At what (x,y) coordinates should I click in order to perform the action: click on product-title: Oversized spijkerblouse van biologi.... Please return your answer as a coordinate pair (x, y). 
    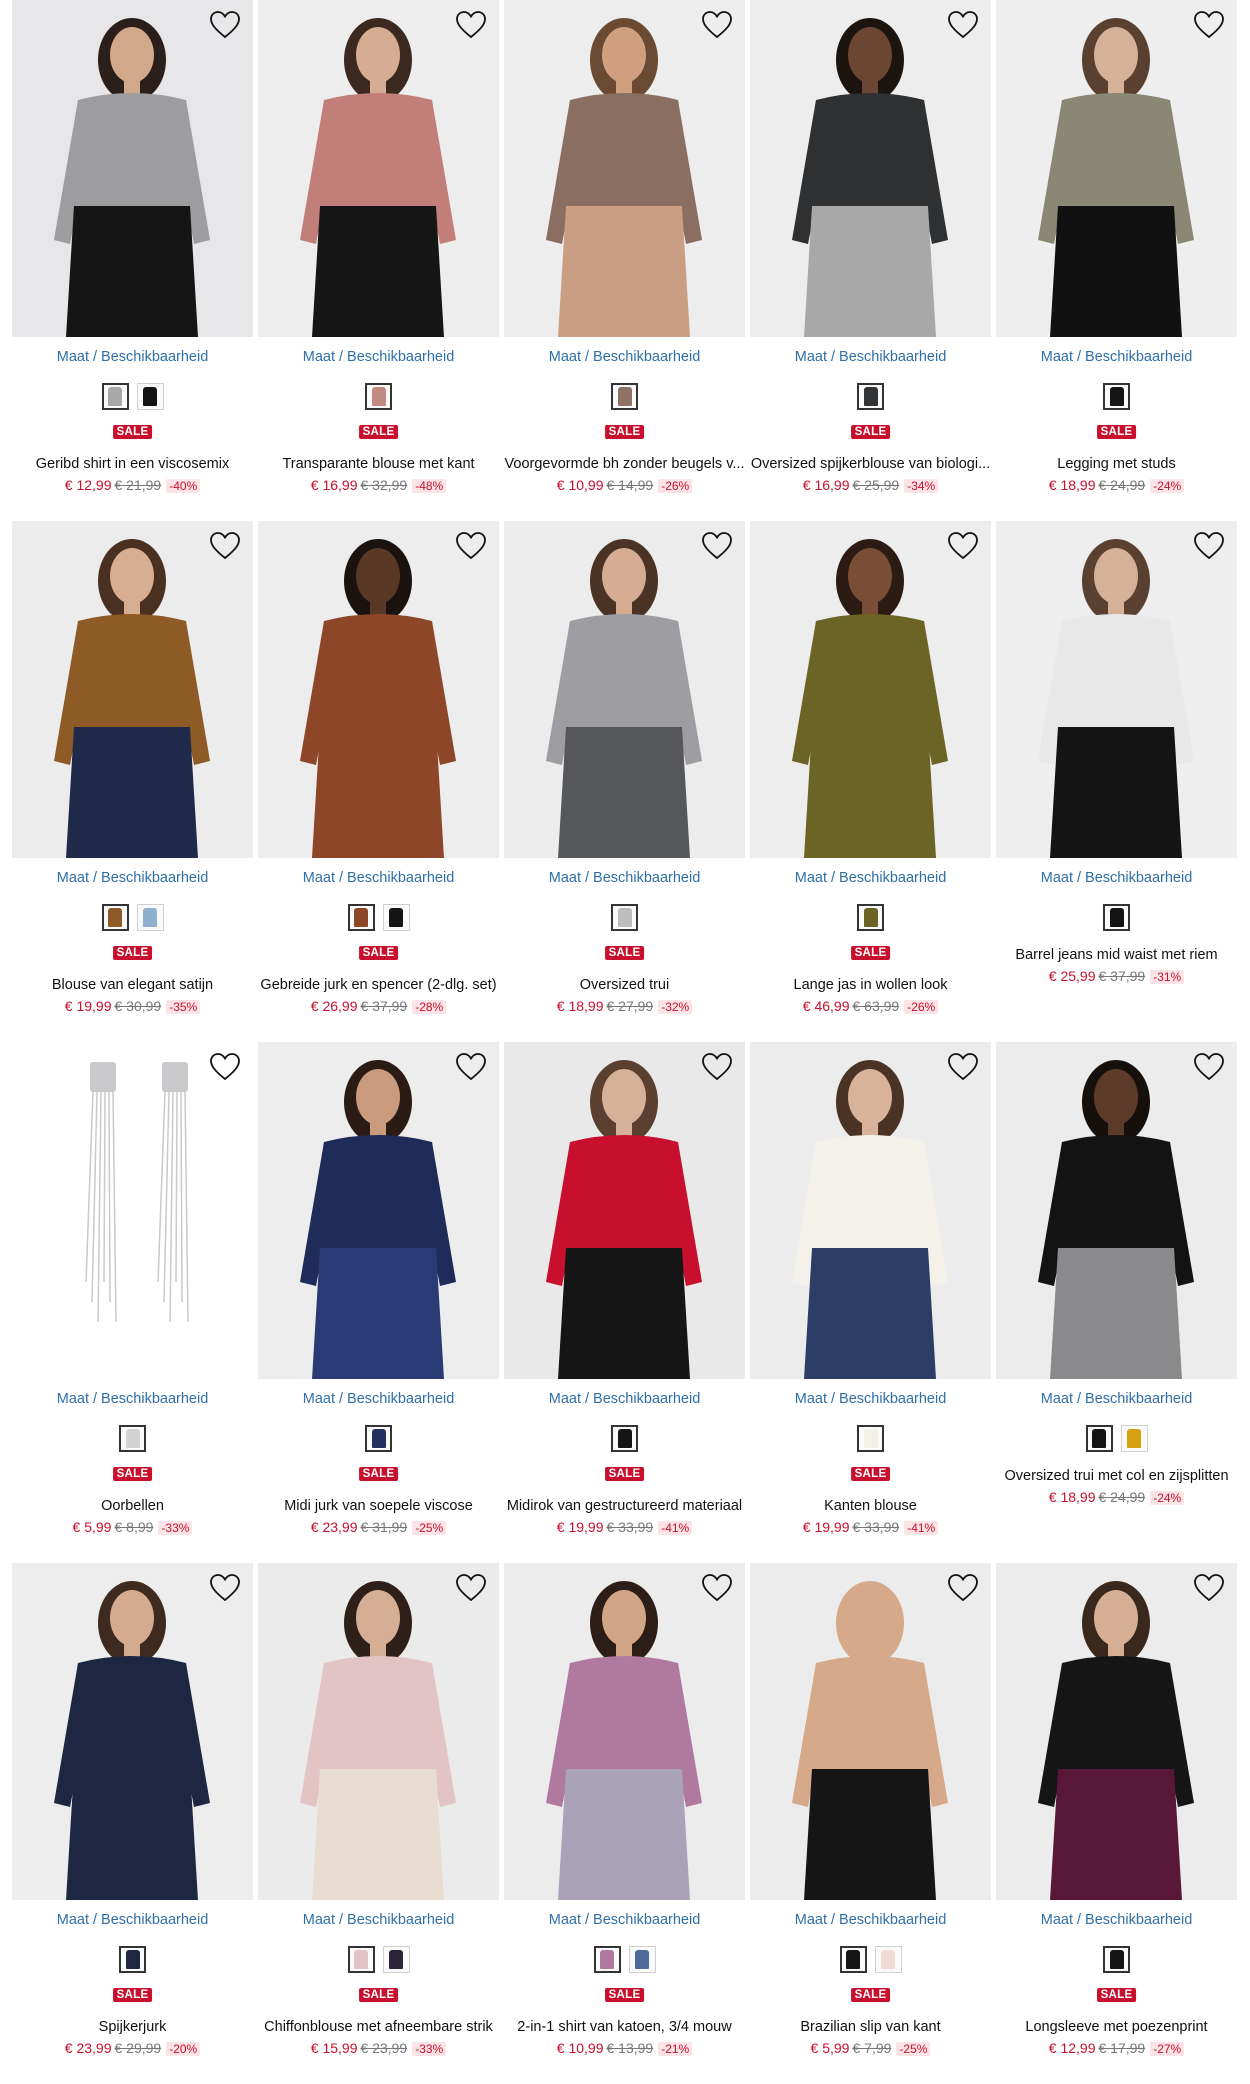
    Looking at the image, I should click on (870, 464).